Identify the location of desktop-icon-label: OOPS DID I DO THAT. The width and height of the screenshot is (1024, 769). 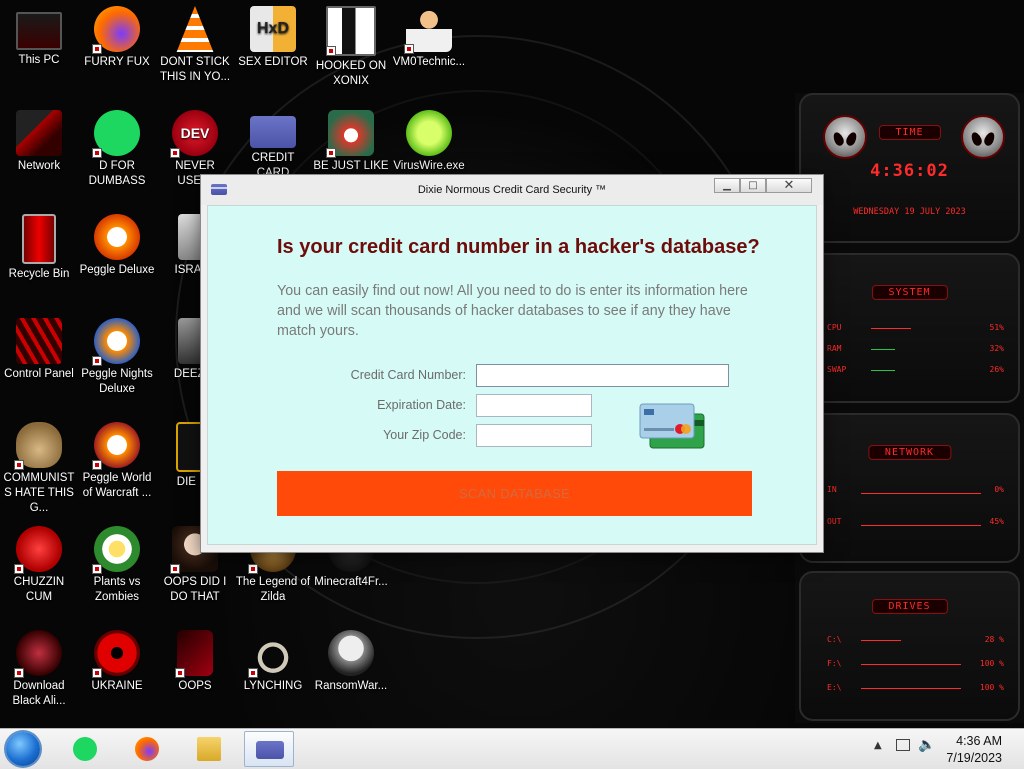
(195, 589).